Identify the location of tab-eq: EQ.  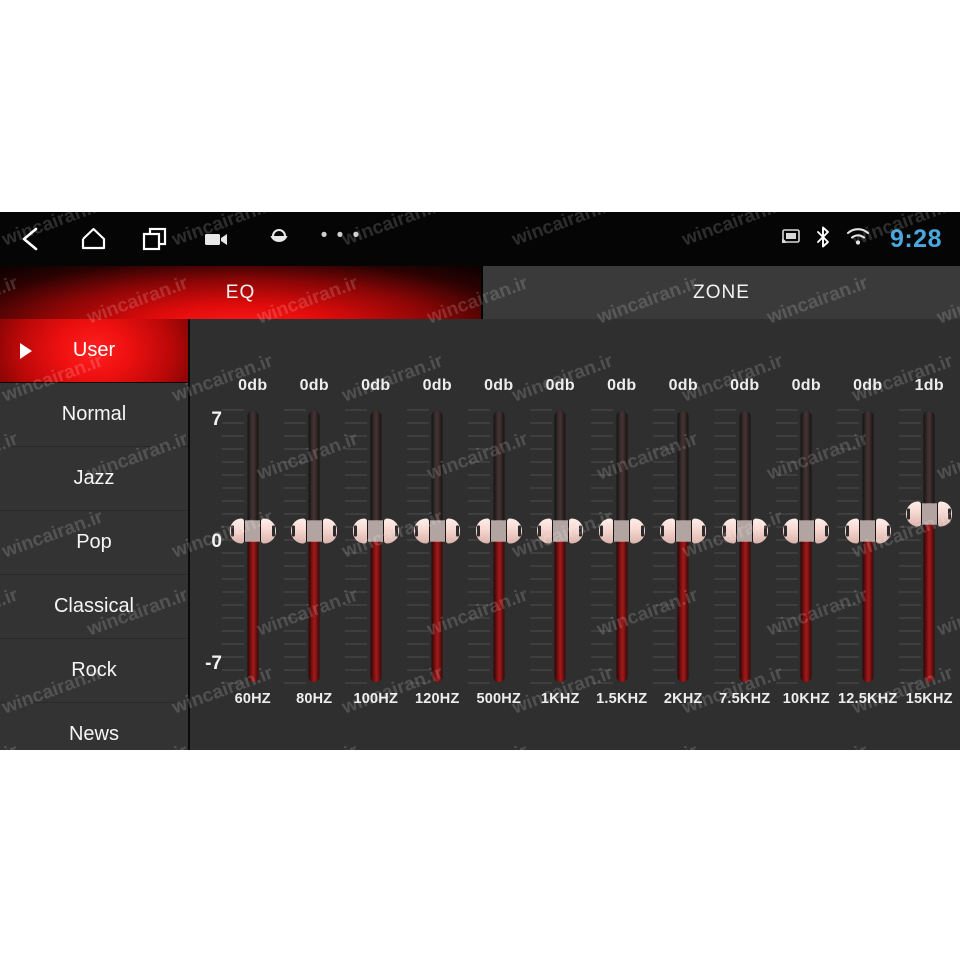
(241, 292).